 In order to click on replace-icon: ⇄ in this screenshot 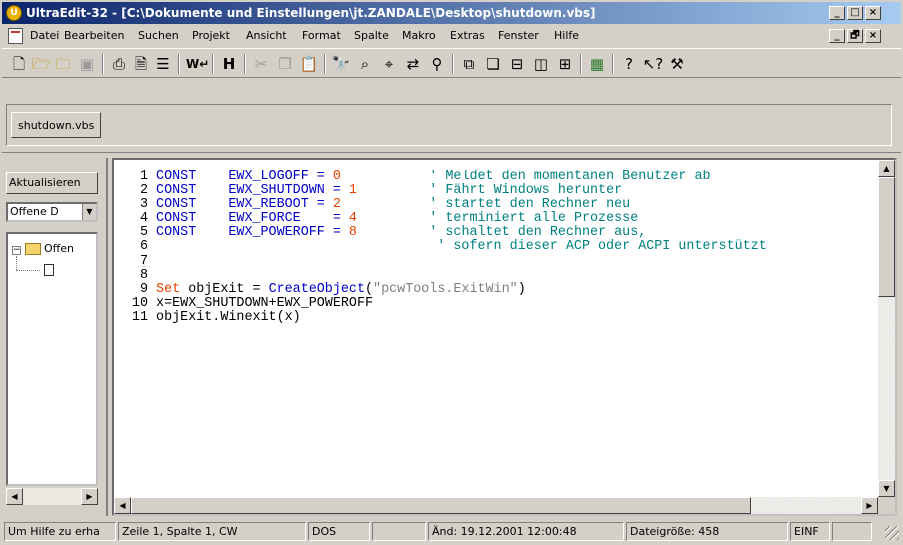, I will do `click(413, 64)`.